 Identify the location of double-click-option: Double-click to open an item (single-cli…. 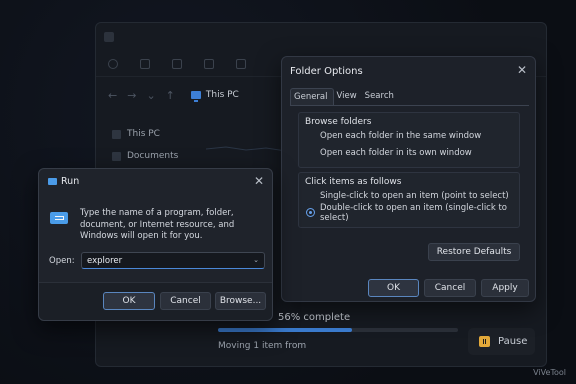
(409, 212).